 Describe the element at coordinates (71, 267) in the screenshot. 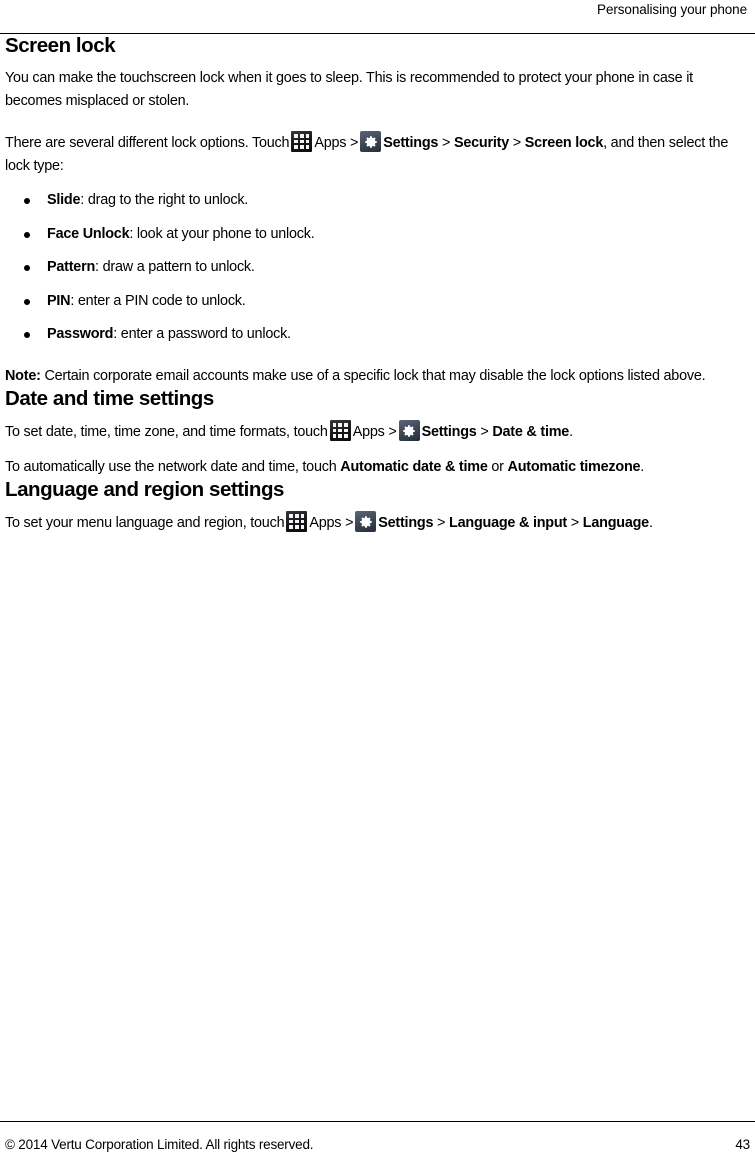

I see `lock-type-term: Pattern` at that location.